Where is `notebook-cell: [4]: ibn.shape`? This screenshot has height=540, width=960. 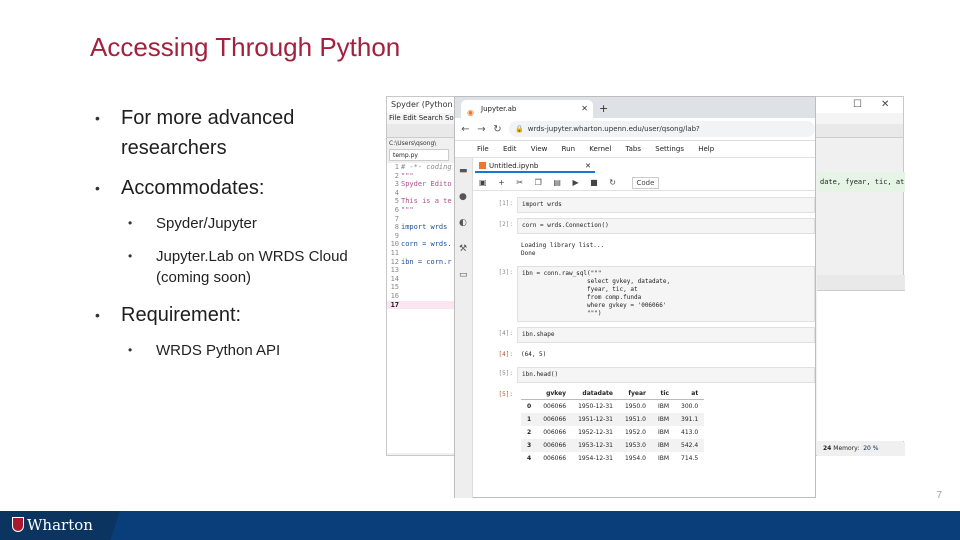 notebook-cell: [4]: ibn.shape is located at coordinates (644, 335).